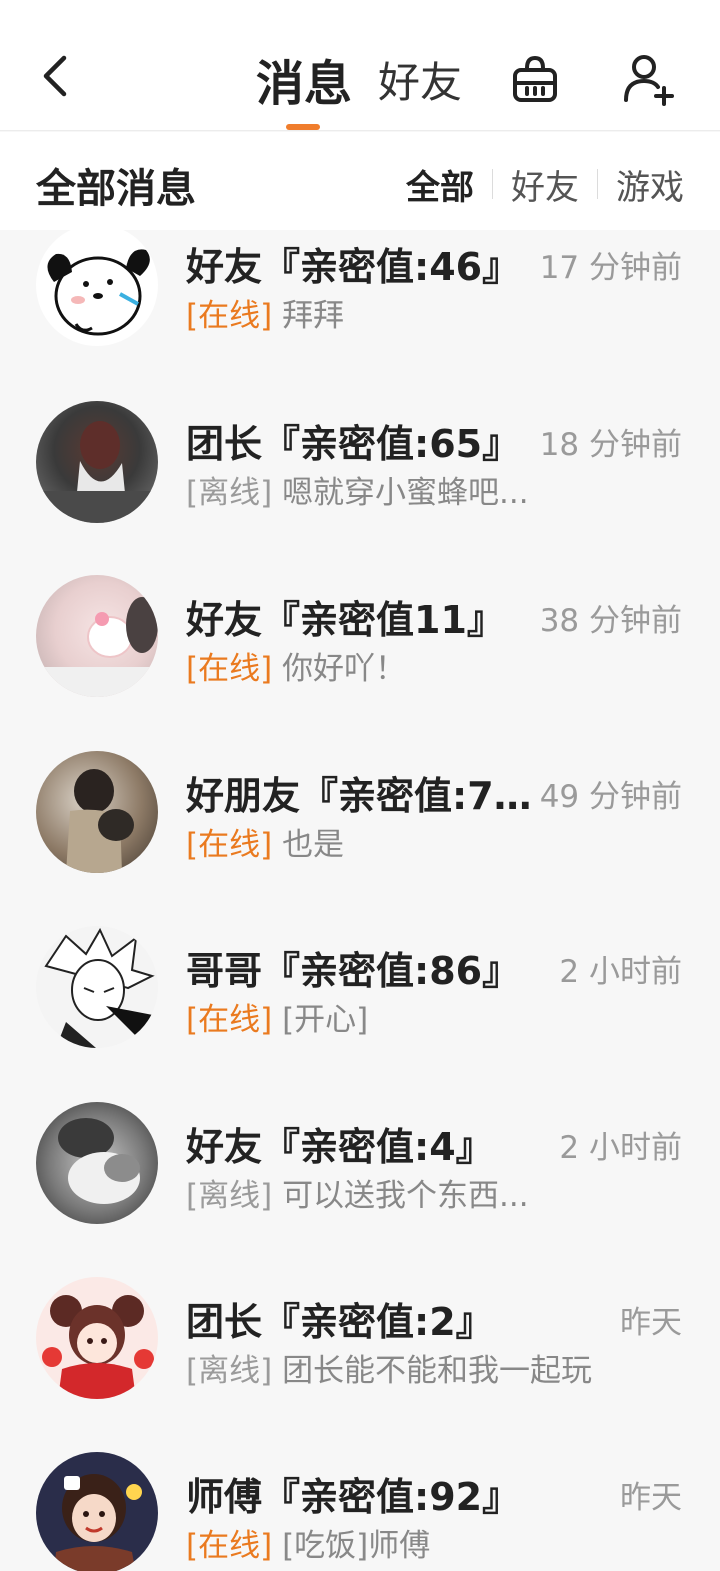  I want to click on add-user-icon, so click(649, 80).